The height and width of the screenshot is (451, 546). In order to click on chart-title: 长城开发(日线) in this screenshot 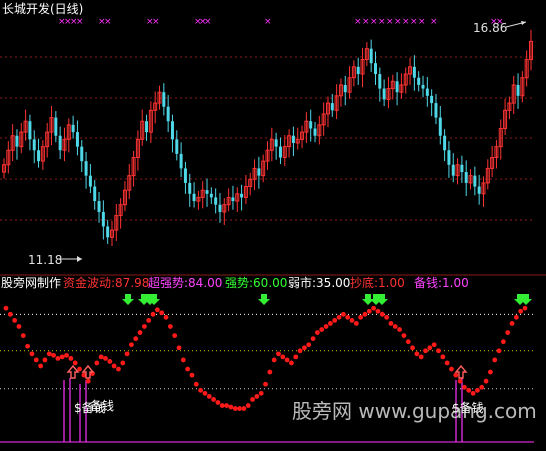, I will do `click(43, 9)`.